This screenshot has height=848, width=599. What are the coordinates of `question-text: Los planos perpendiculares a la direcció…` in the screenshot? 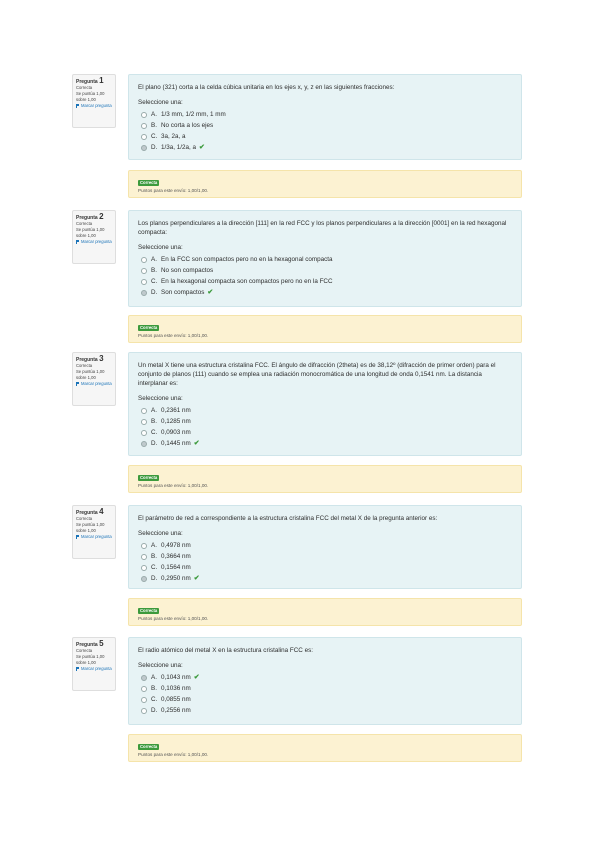 It's located at (322, 228).